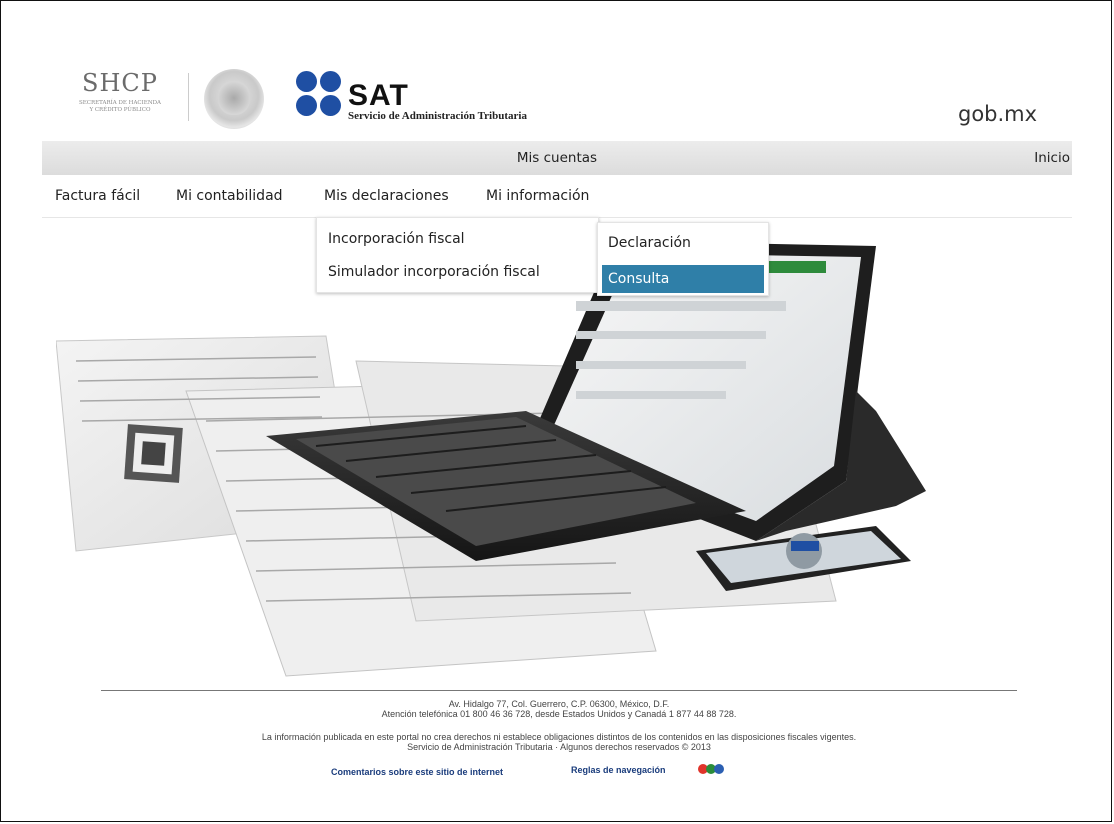 This screenshot has height=824, width=1114. Describe the element at coordinates (319, 94) in the screenshot. I see `sat-logo-icon` at that location.